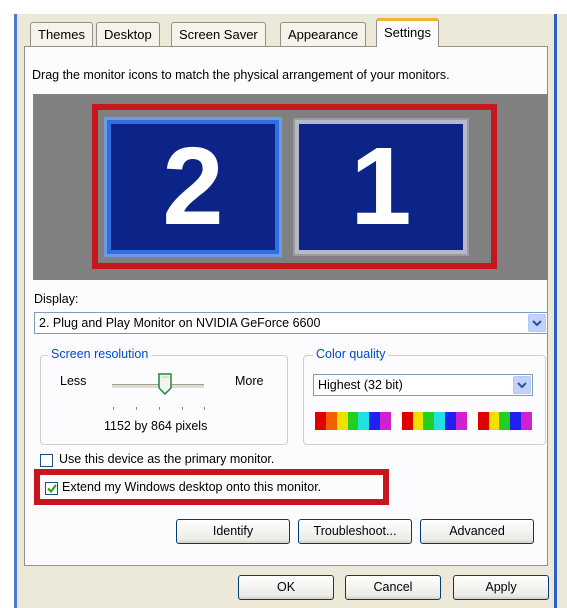 This screenshot has height=608, width=567. Describe the element at coordinates (193, 187) in the screenshot. I see `monitor-2-icon: 2` at that location.